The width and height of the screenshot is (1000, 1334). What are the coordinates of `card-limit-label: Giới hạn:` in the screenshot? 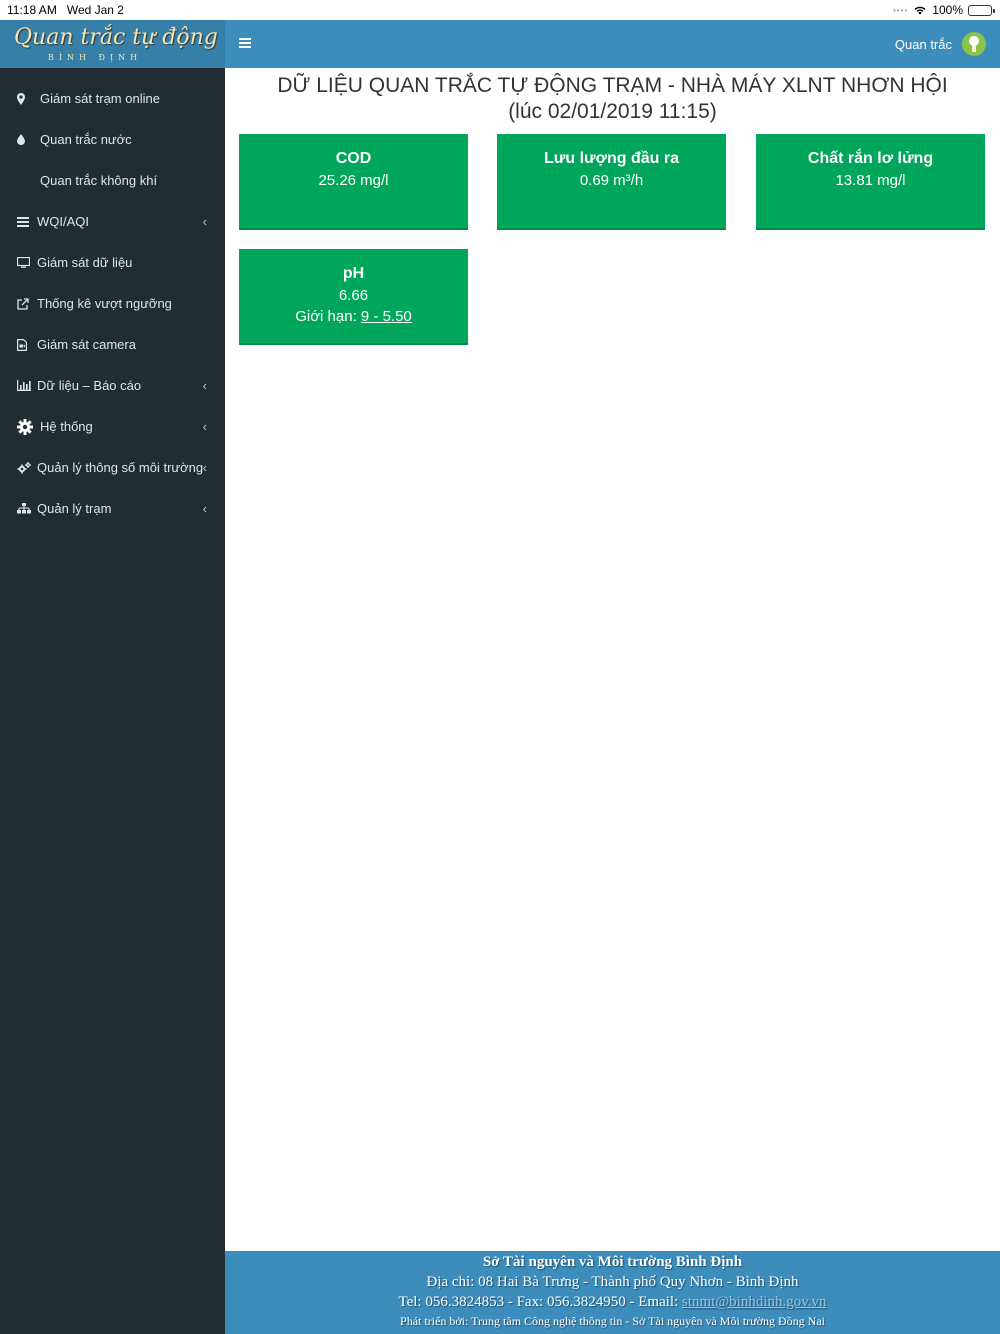 It's located at (326, 316).